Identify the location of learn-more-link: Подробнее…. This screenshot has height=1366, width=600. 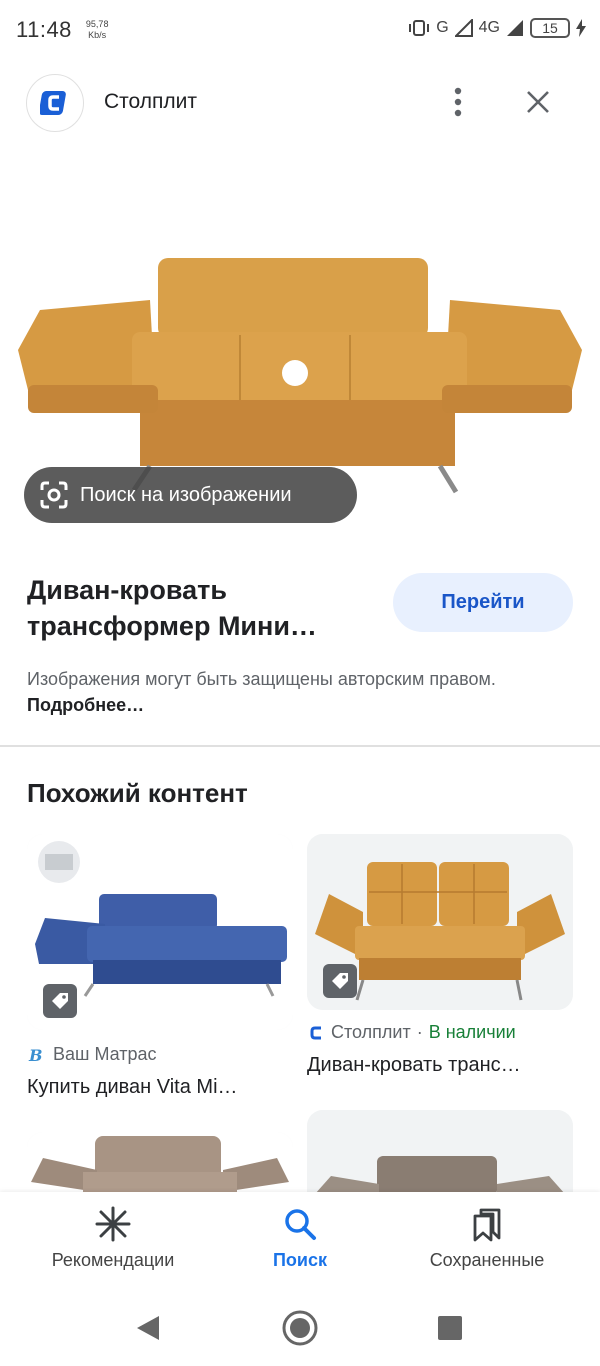
(85, 705).